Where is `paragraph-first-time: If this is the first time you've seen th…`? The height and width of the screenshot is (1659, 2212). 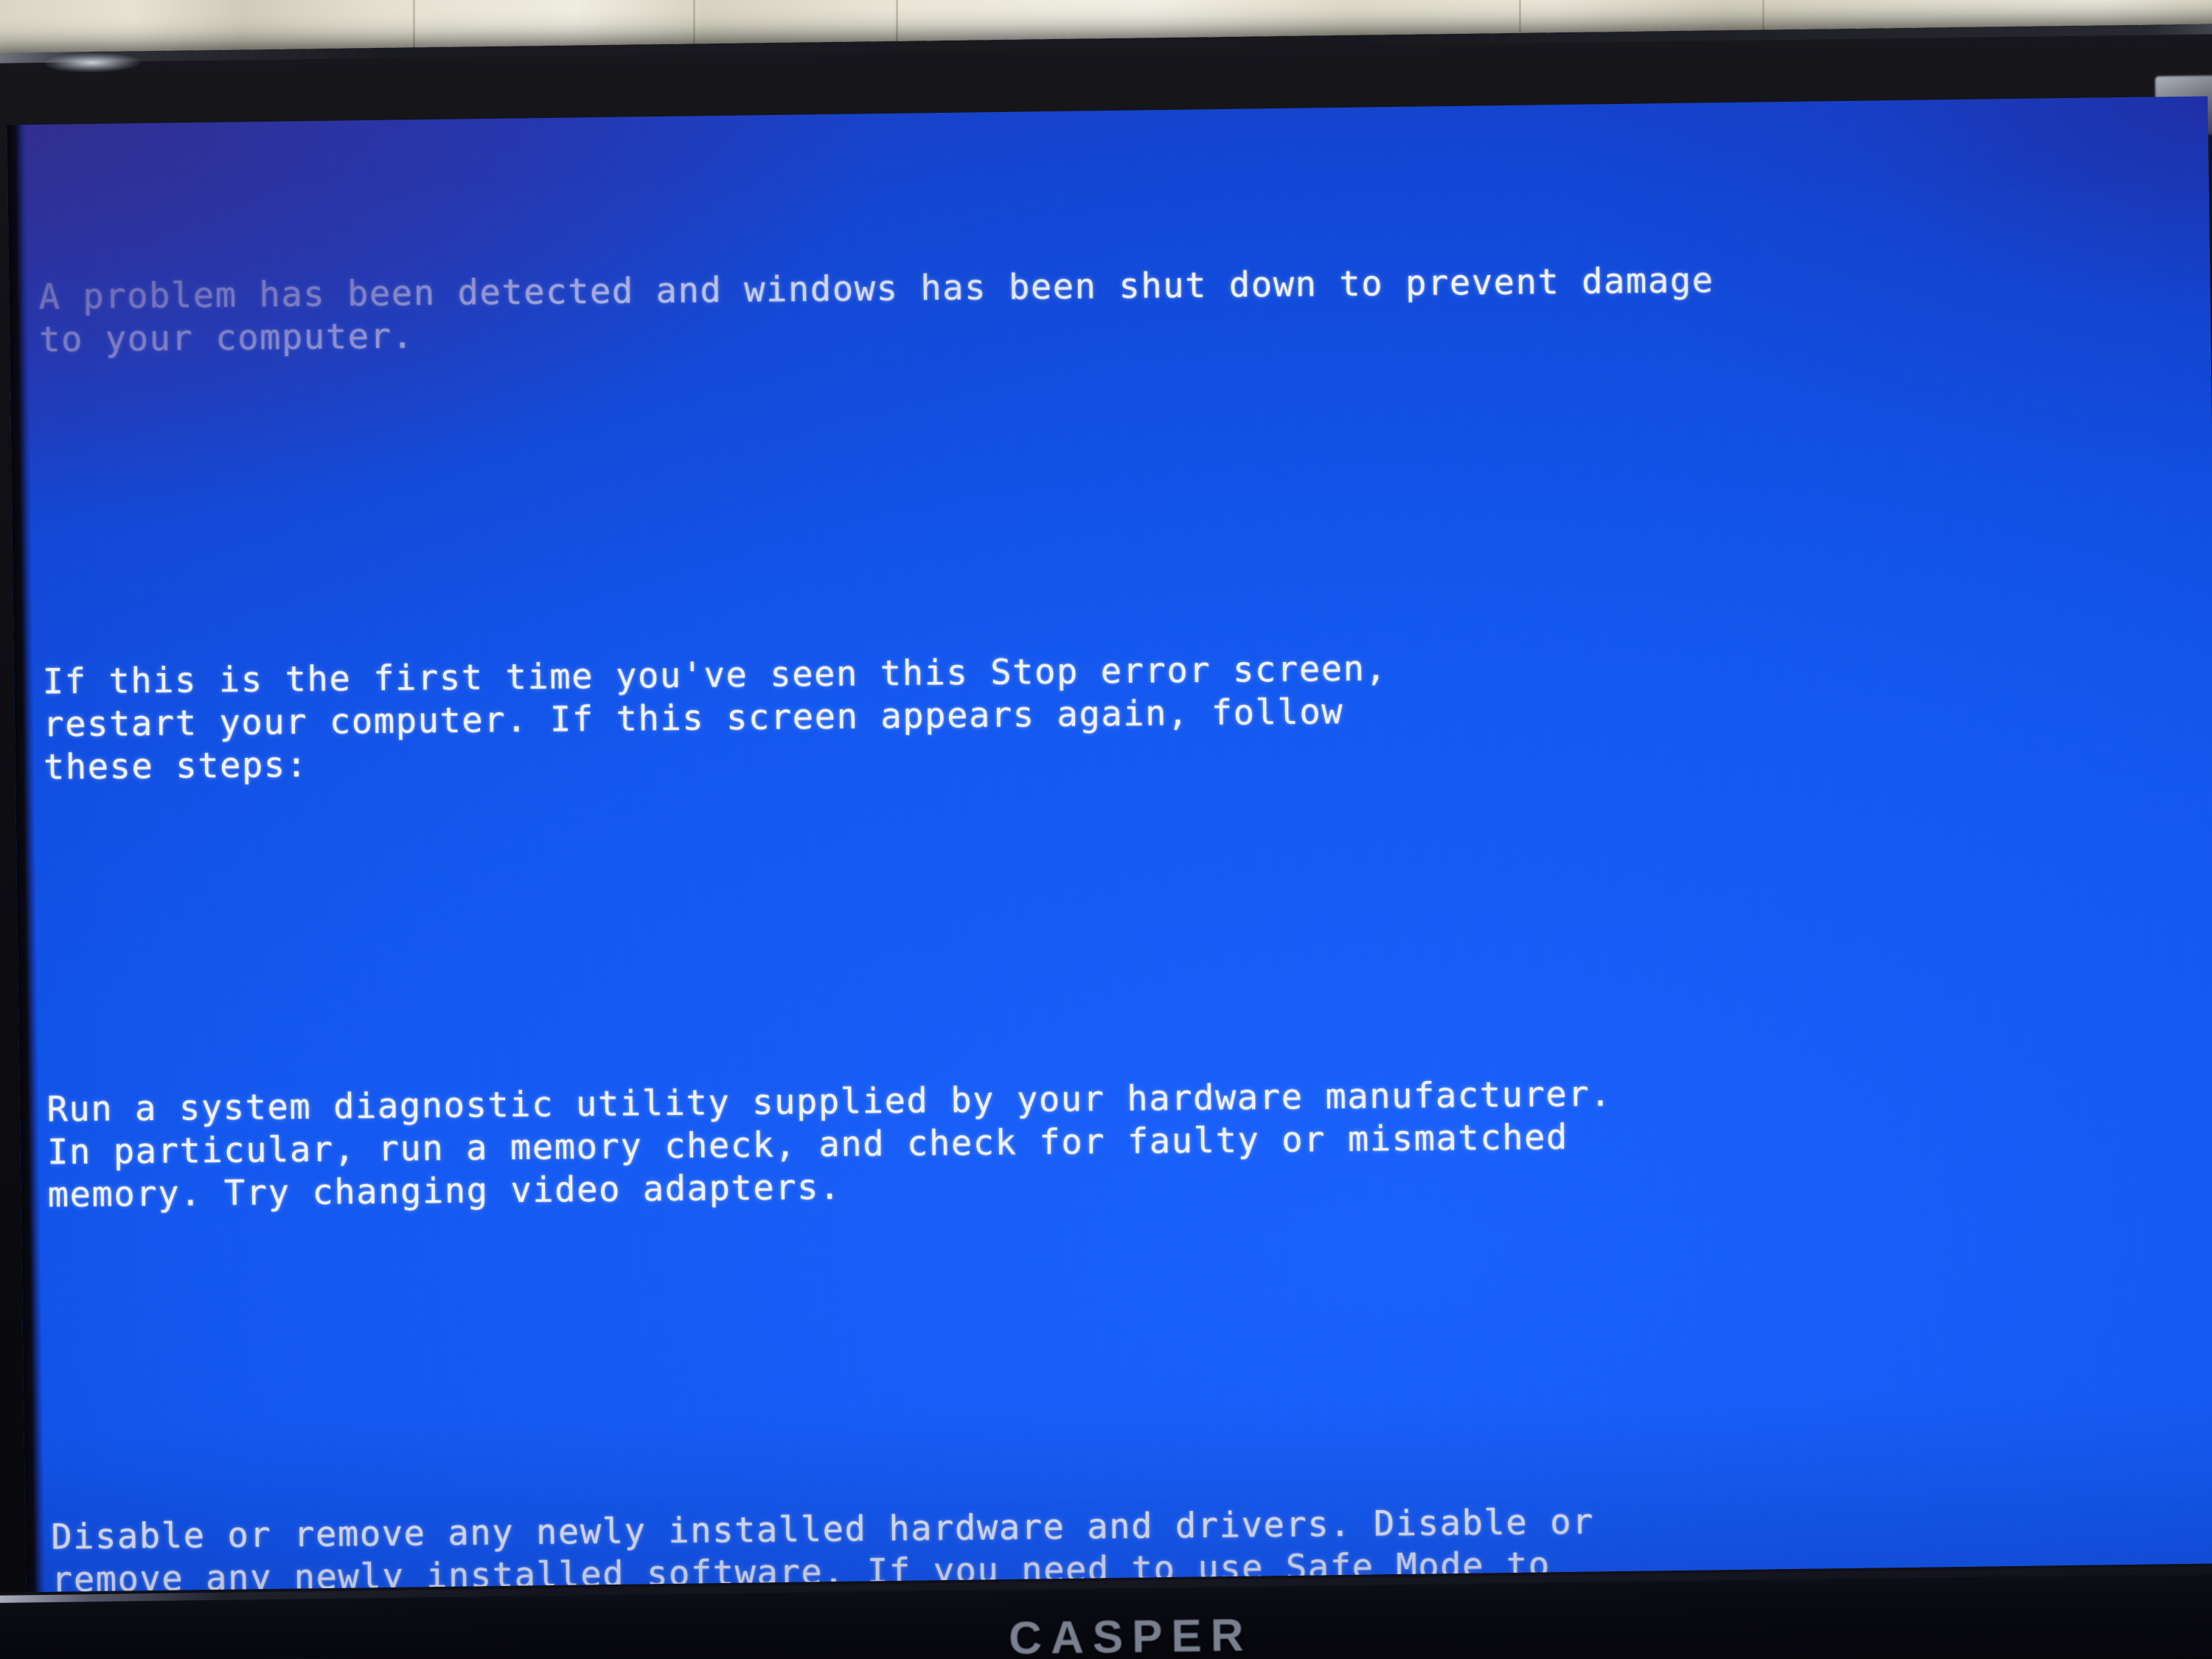 paragraph-first-time: If this is the first time you've seen th… is located at coordinates (1123, 714).